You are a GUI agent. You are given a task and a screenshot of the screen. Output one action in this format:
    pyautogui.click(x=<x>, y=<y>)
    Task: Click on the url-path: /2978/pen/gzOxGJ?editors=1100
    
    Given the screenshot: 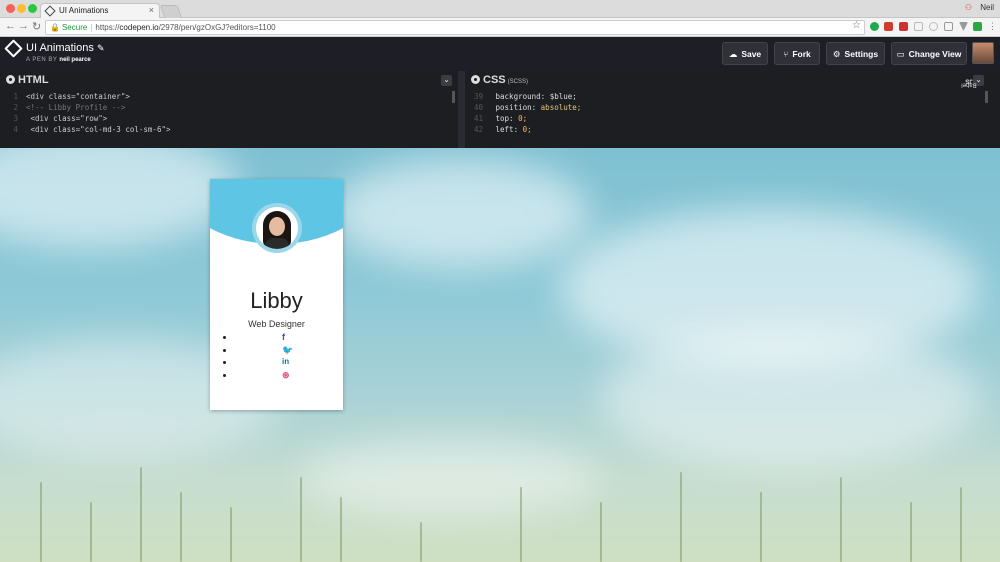 What is the action you would take?
    pyautogui.click(x=217, y=27)
    